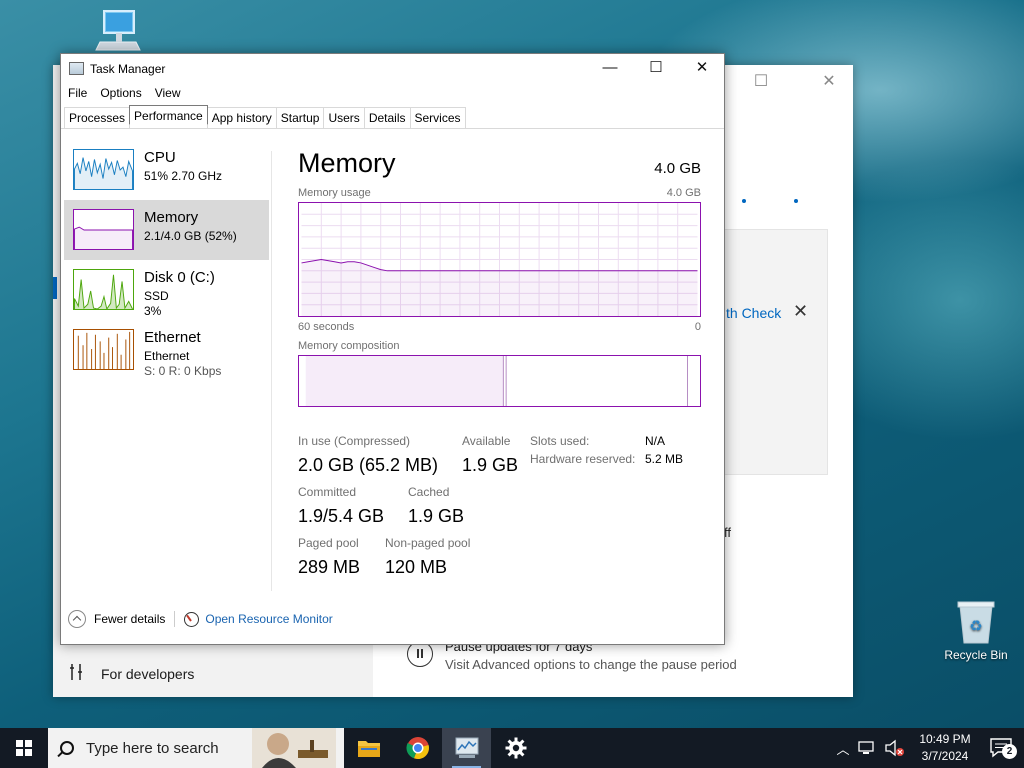 Image resolution: width=1024 pixels, height=768 pixels. Describe the element at coordinates (392, 128) in the screenshot. I see `tab-strip-border` at that location.